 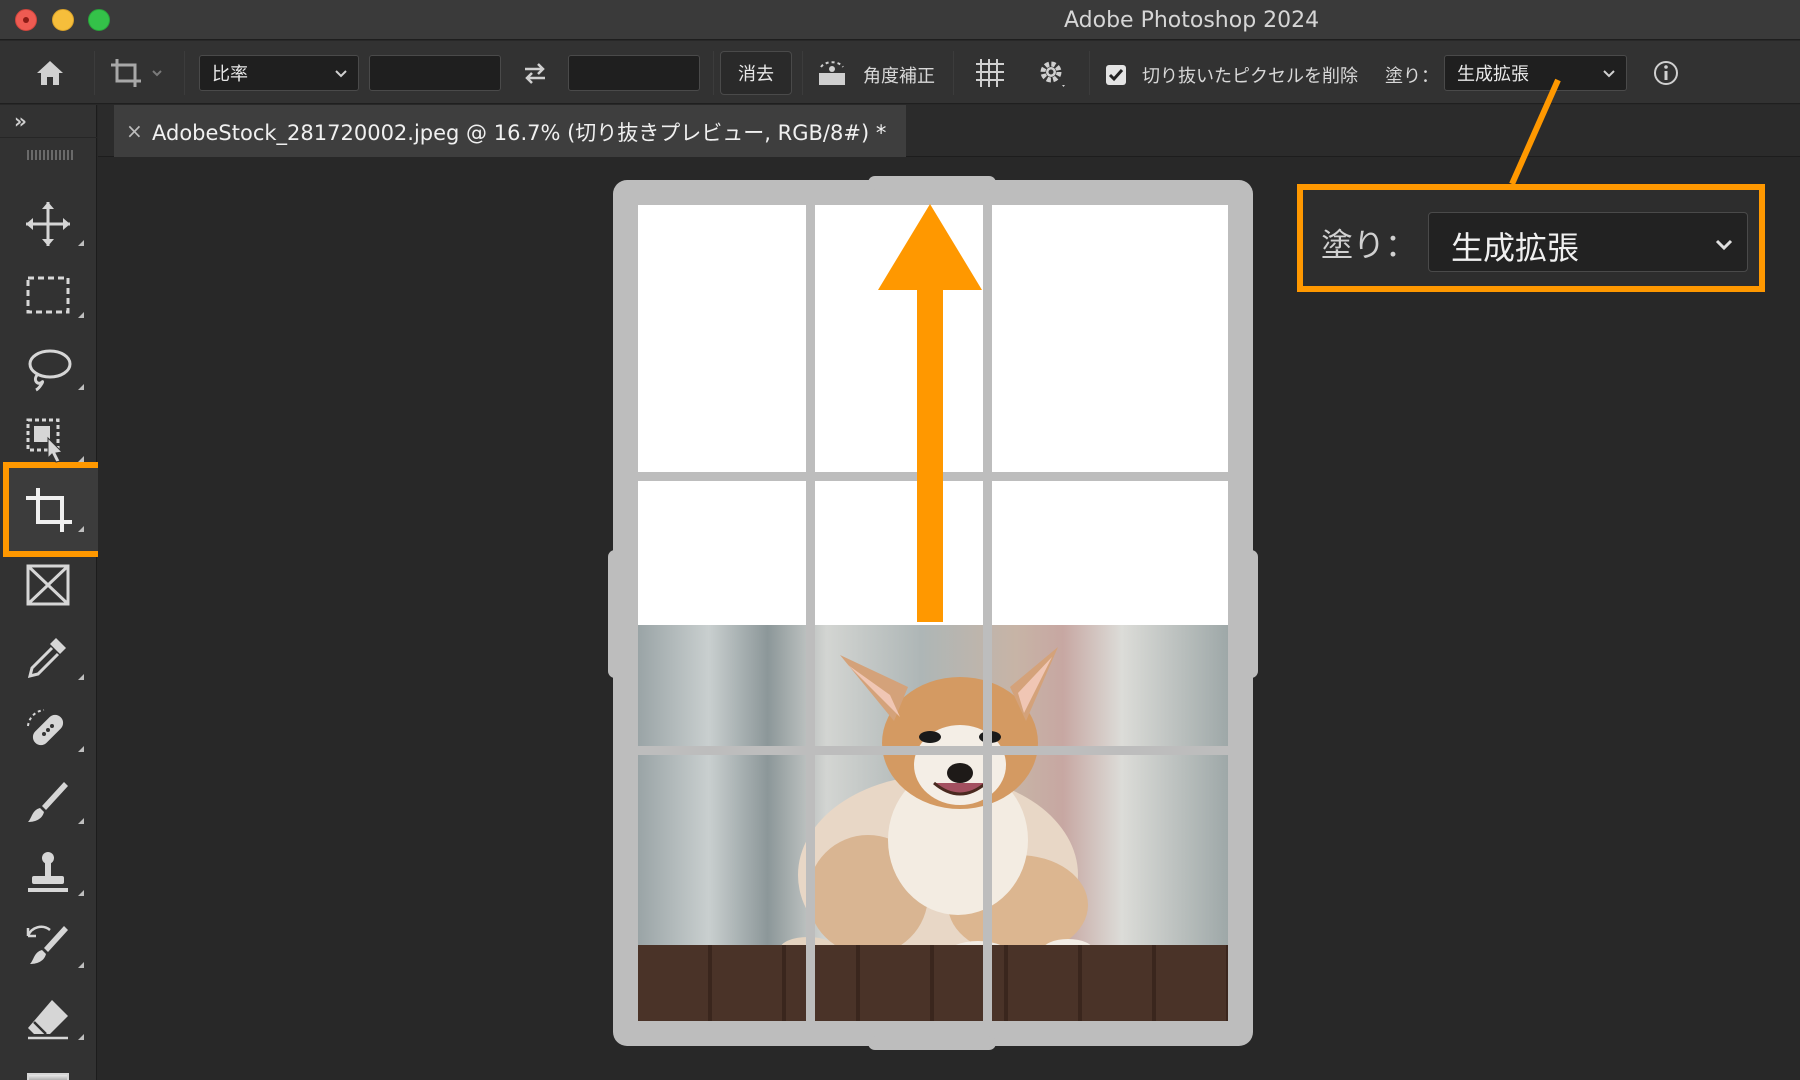 I want to click on fill-callout: 塗り： 生成拡張, so click(x=1531, y=238).